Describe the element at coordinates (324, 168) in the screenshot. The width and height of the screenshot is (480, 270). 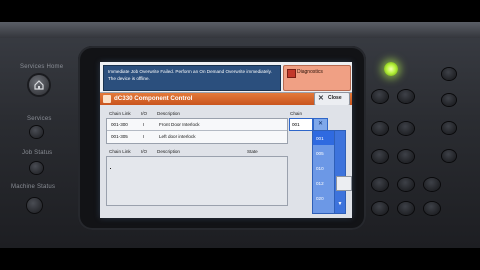
I see `chain-option: 010` at that location.